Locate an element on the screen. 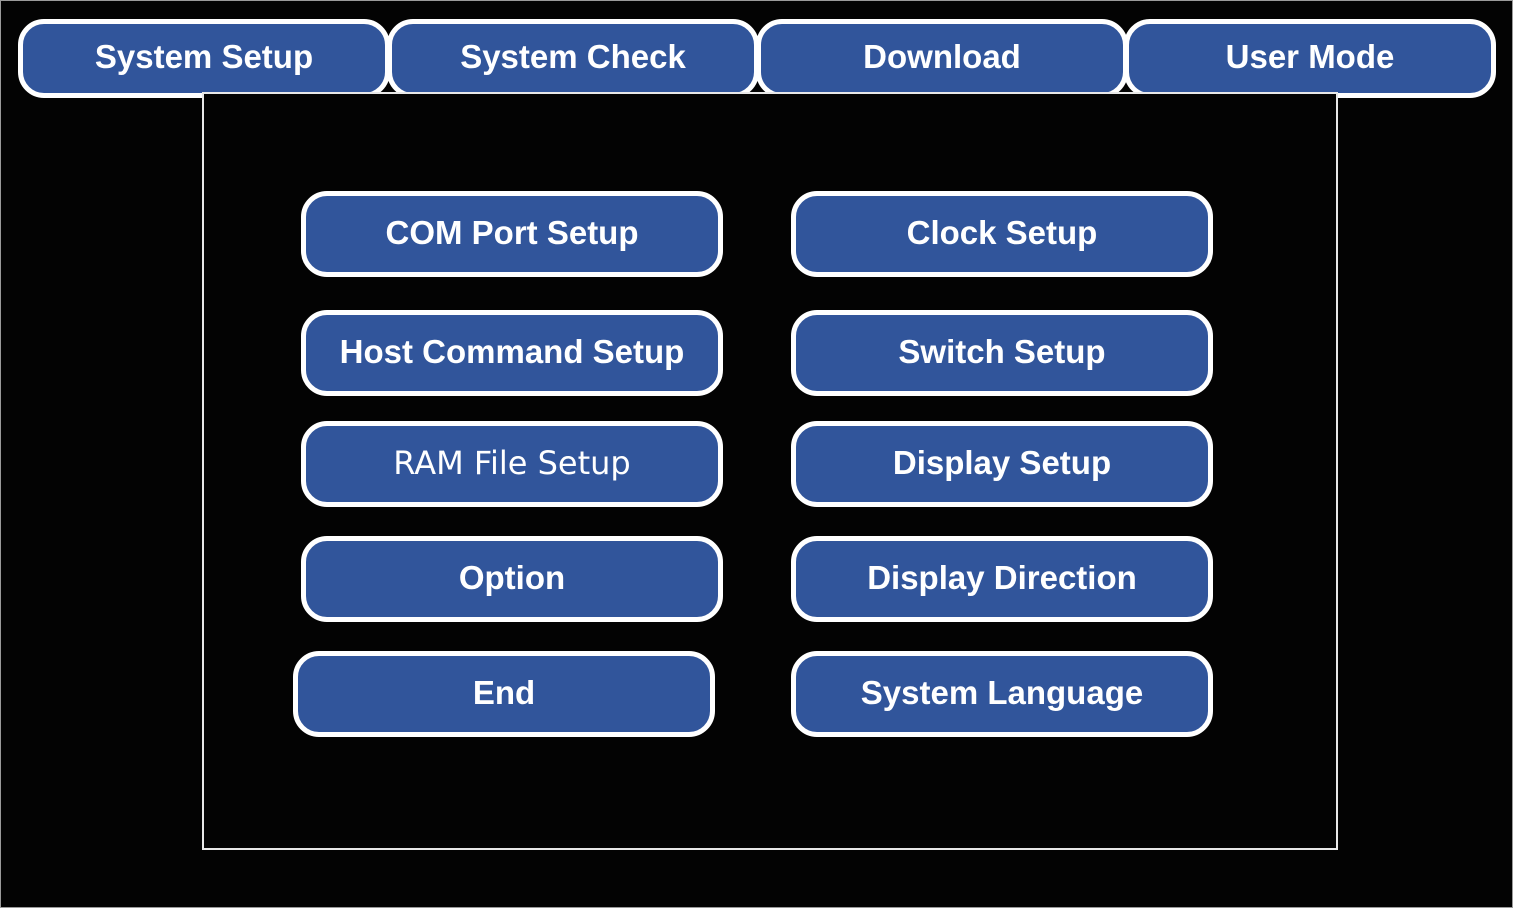 The image size is (1513, 908). host-command-setup-button: Host Command Setup is located at coordinates (512, 353).